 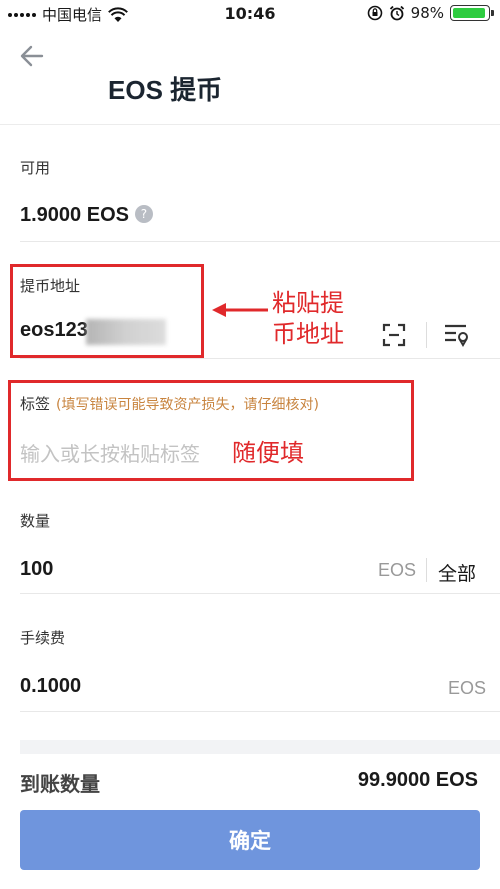 I want to click on memo-annotation: 随便填, so click(x=268, y=453).